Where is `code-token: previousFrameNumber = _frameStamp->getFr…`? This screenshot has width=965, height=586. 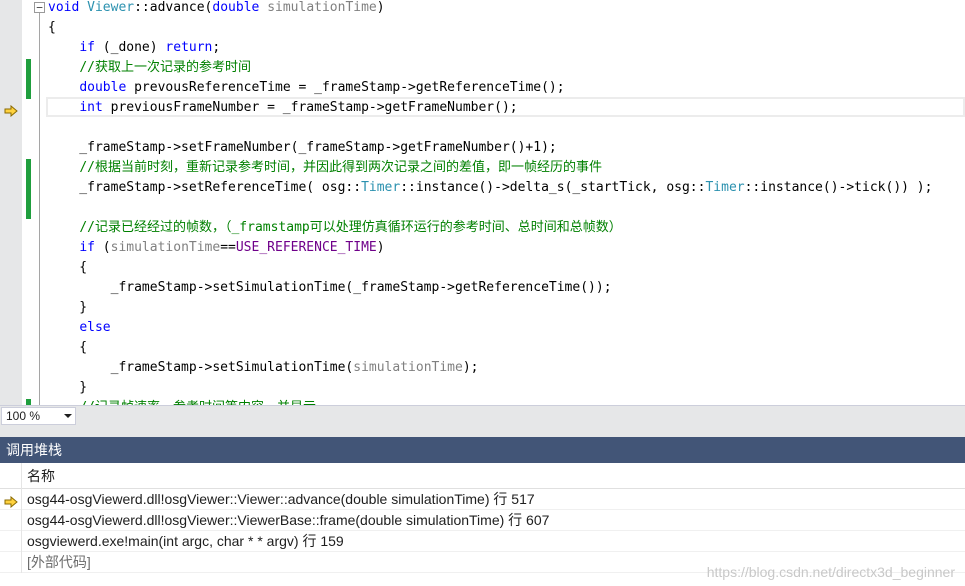
code-token: previousFrameNumber = _frameStamp->getFr… is located at coordinates (310, 107).